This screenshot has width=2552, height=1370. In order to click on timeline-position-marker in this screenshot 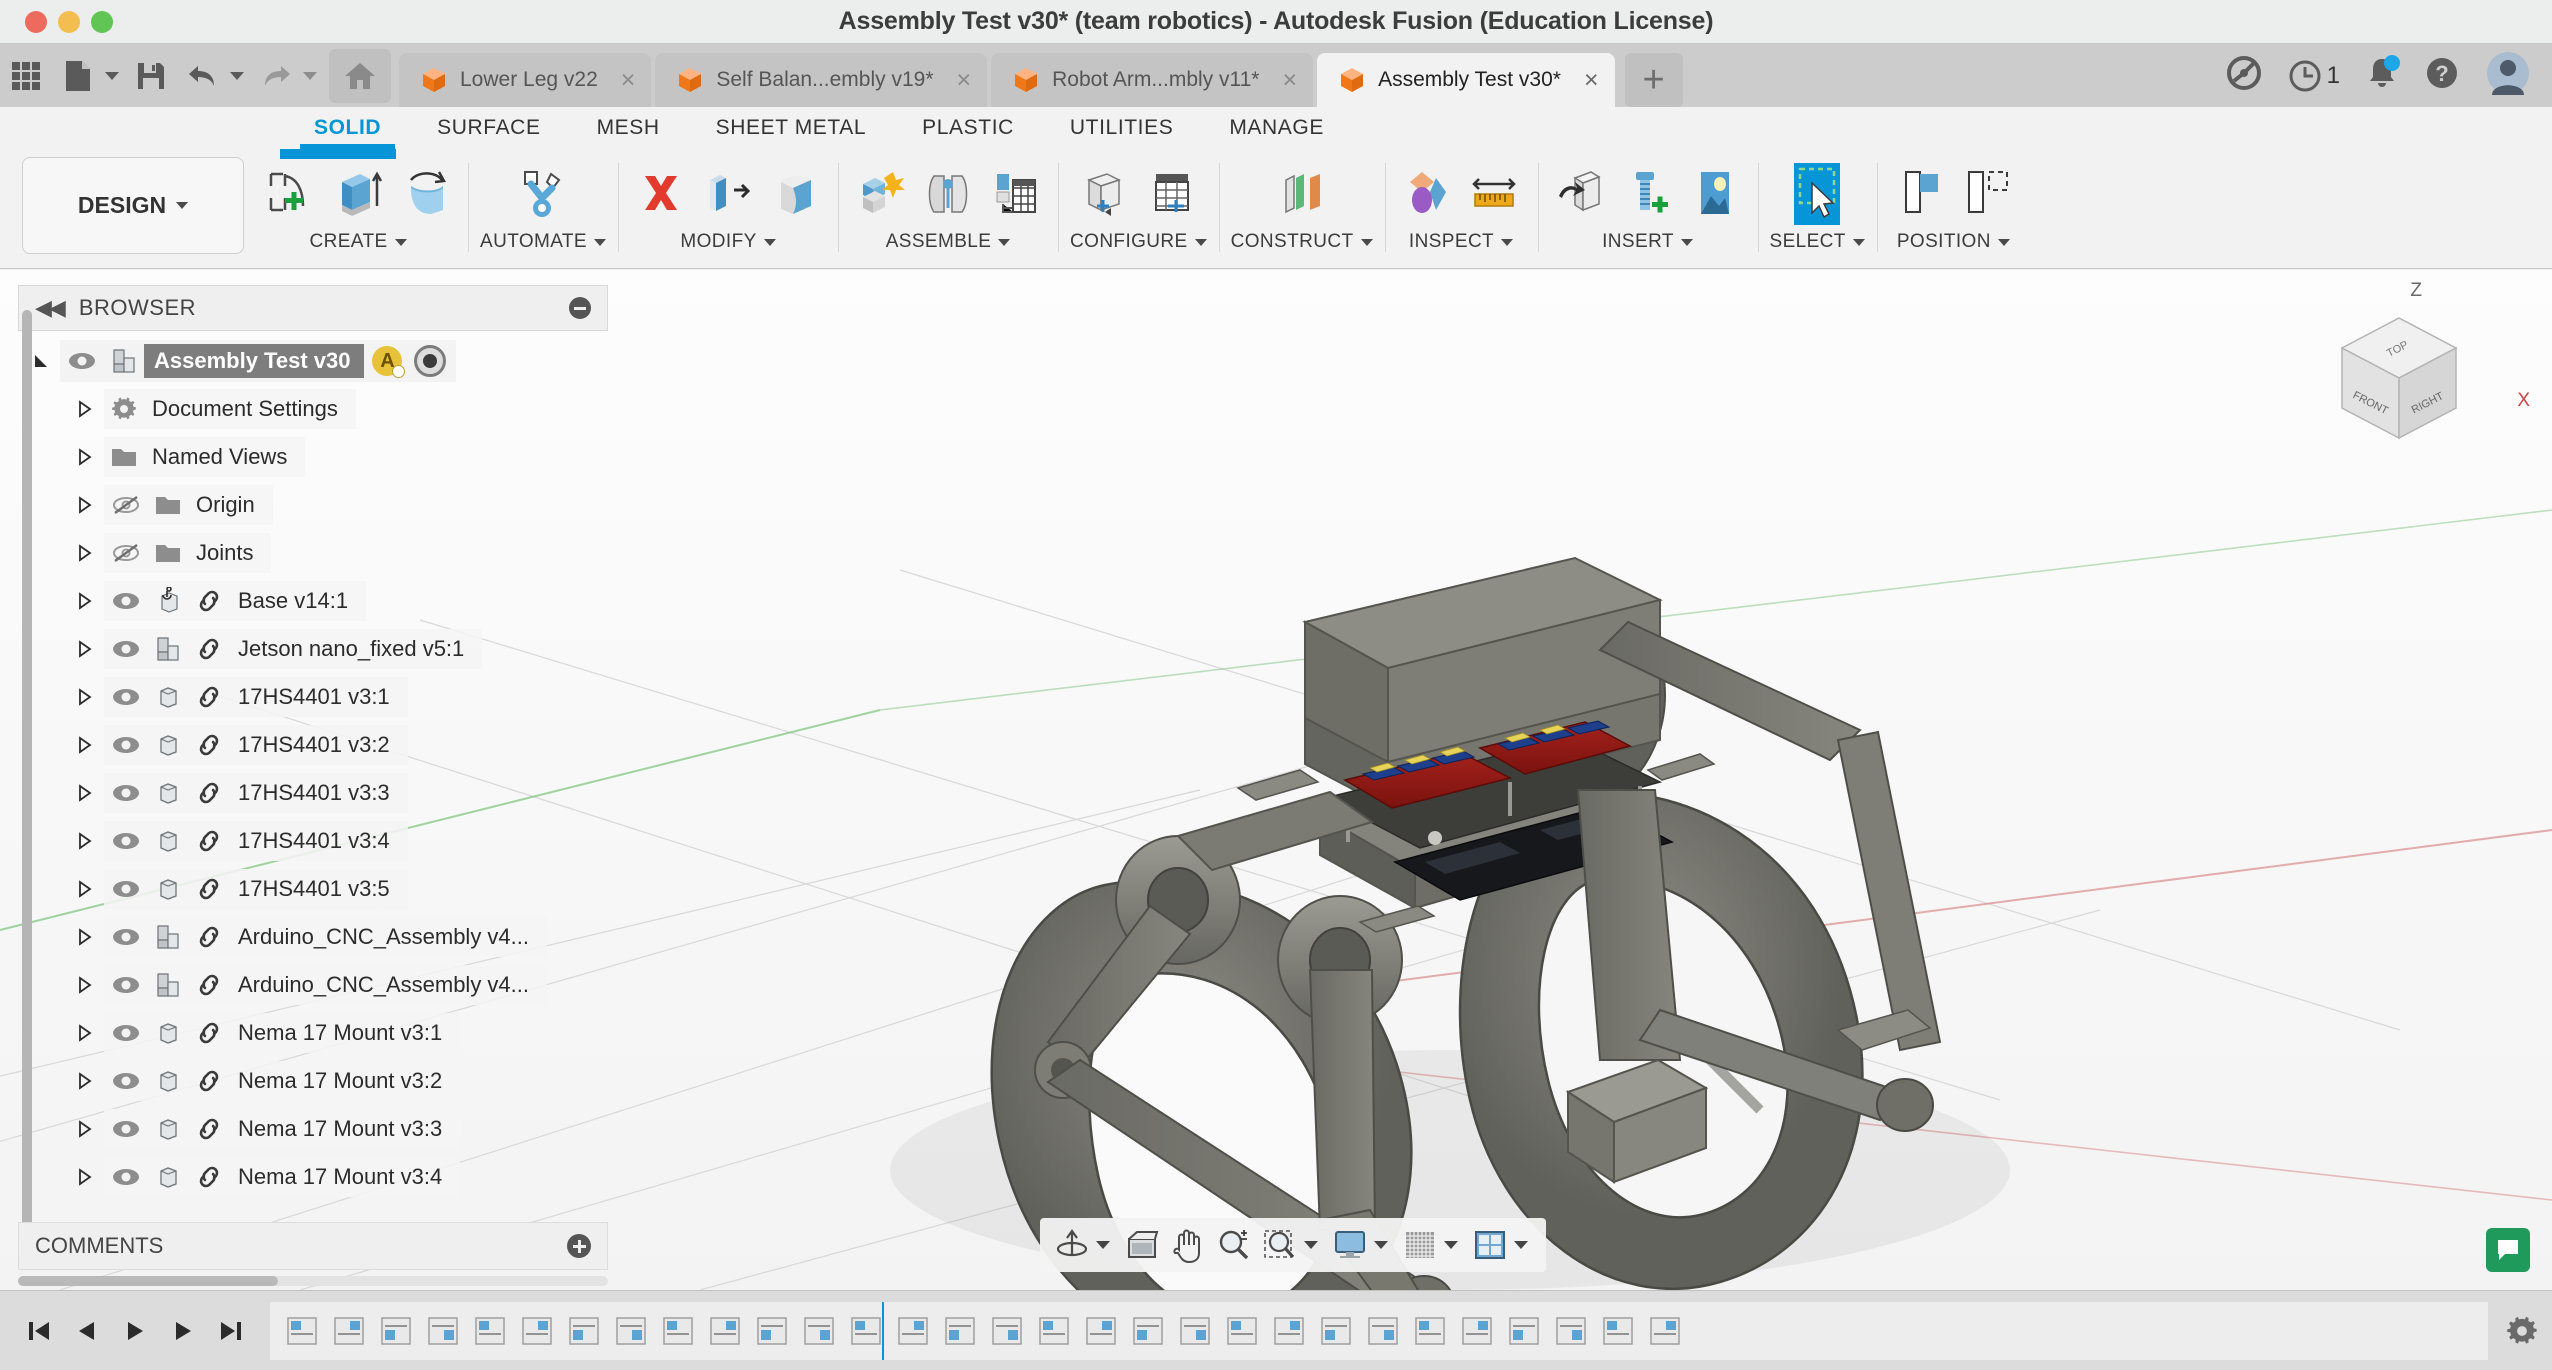, I will do `click(883, 1330)`.